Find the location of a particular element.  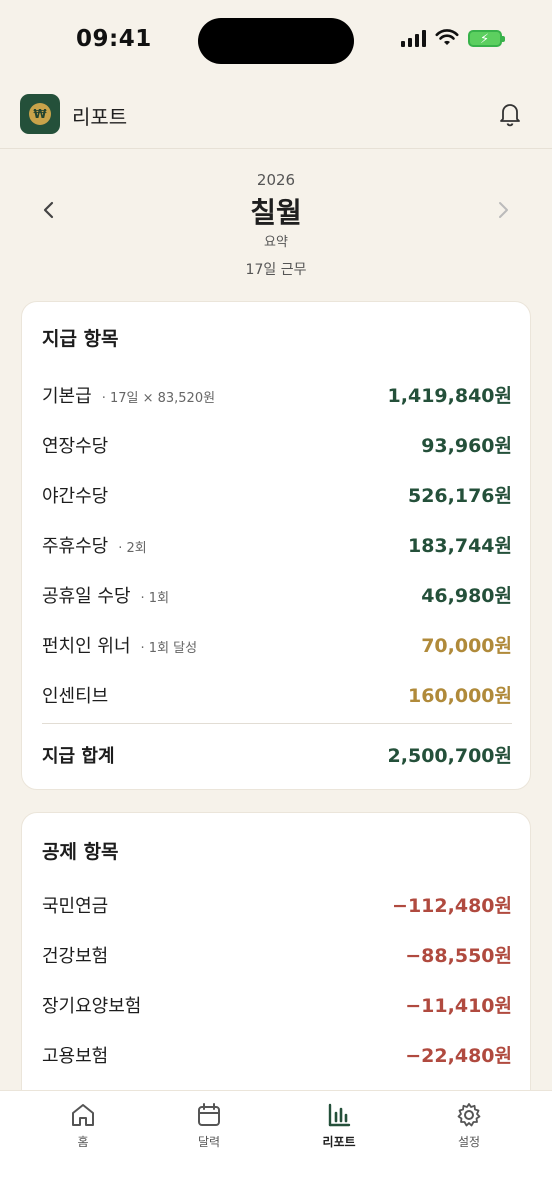

row-label: 기본급 is located at coordinates (67, 396).